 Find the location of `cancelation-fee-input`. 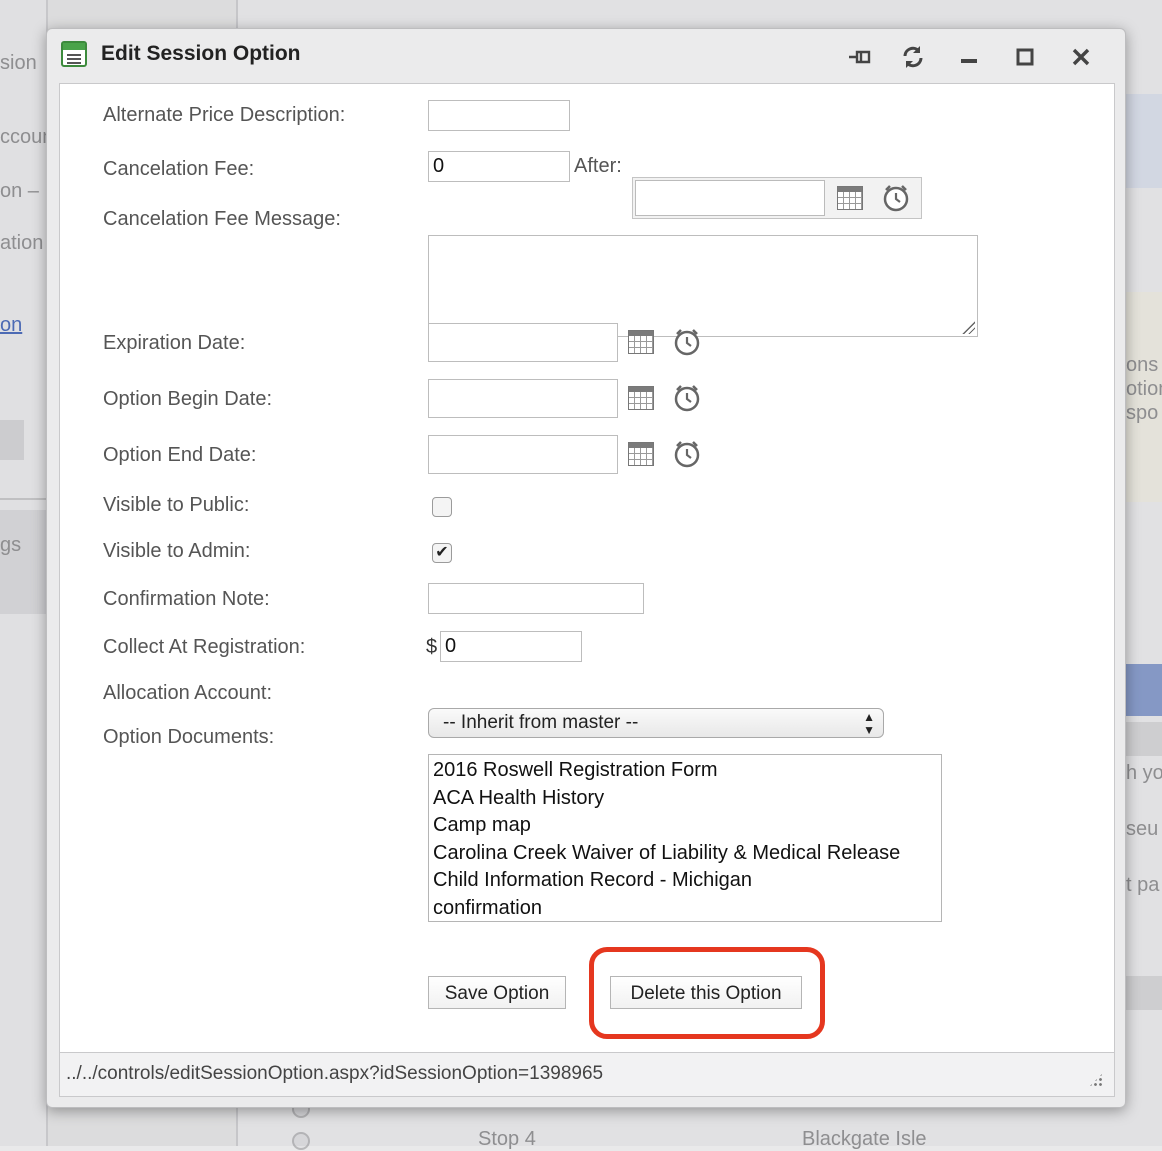

cancelation-fee-input is located at coordinates (499, 166).